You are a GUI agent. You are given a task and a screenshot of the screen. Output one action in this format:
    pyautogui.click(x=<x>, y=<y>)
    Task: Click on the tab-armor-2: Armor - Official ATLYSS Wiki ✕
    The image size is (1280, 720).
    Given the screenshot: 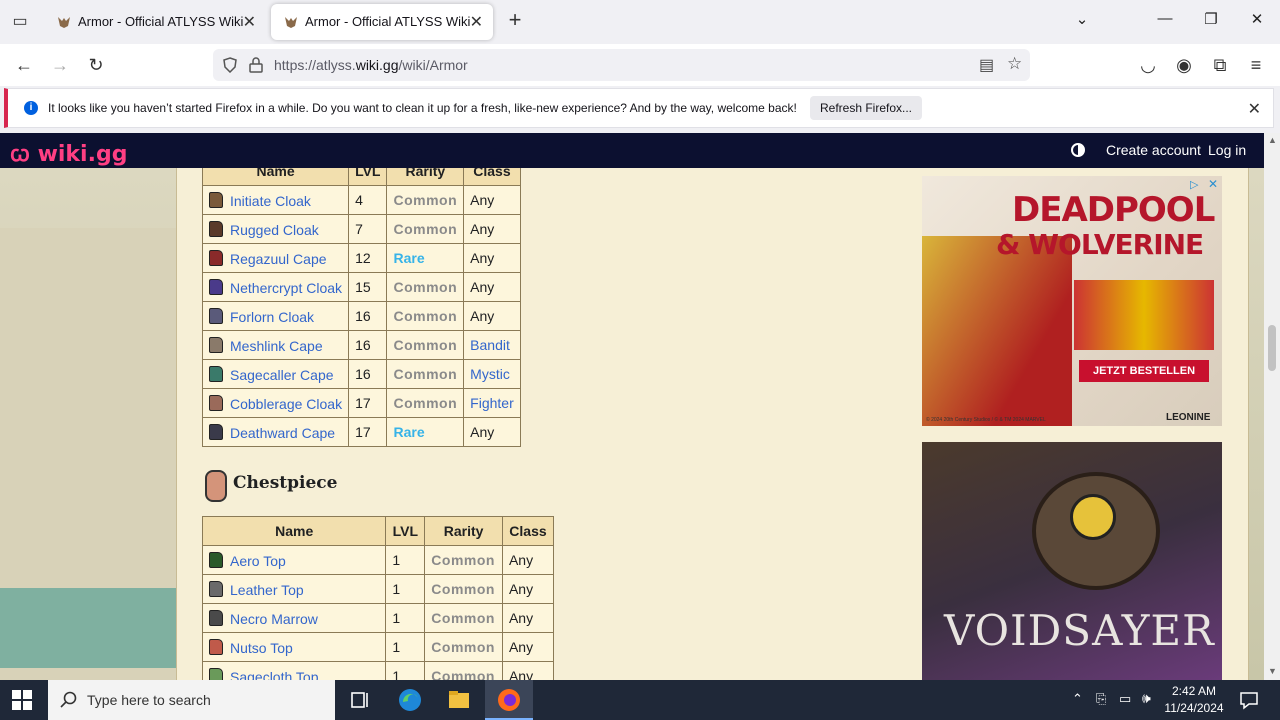 What is the action you would take?
    pyautogui.click(x=382, y=22)
    